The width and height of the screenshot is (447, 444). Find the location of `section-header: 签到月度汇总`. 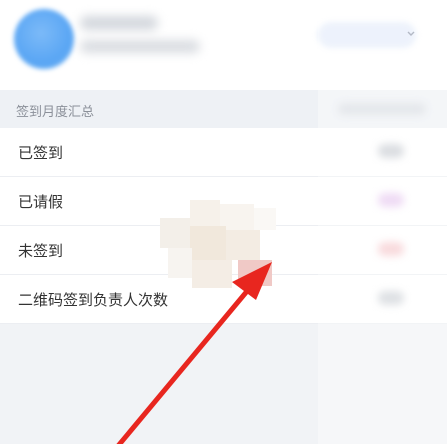

section-header: 签到月度汇总 is located at coordinates (223, 109).